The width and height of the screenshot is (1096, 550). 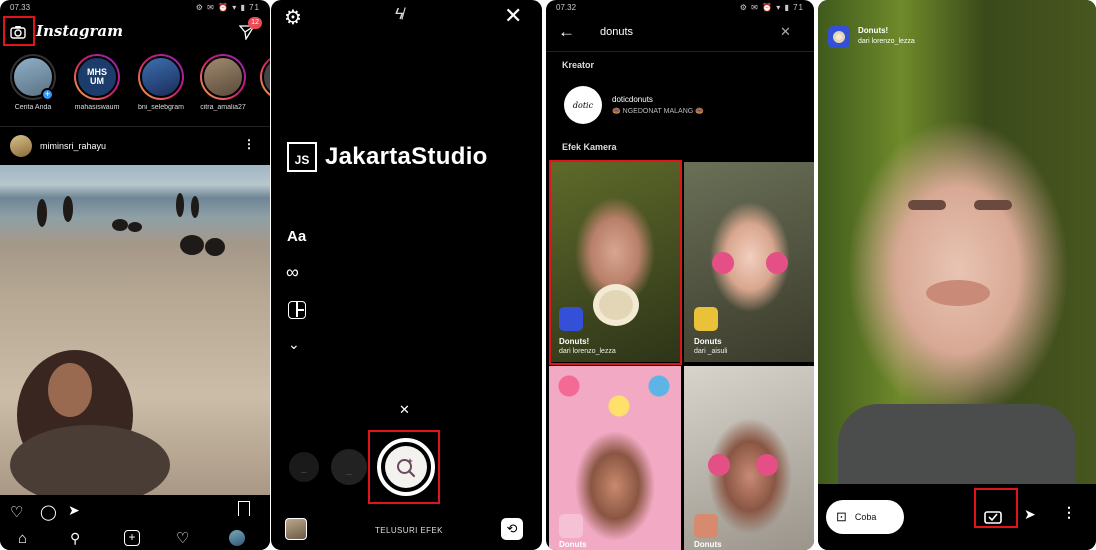 I want to click on watermark-text: JakartaStudio, so click(x=406, y=156).